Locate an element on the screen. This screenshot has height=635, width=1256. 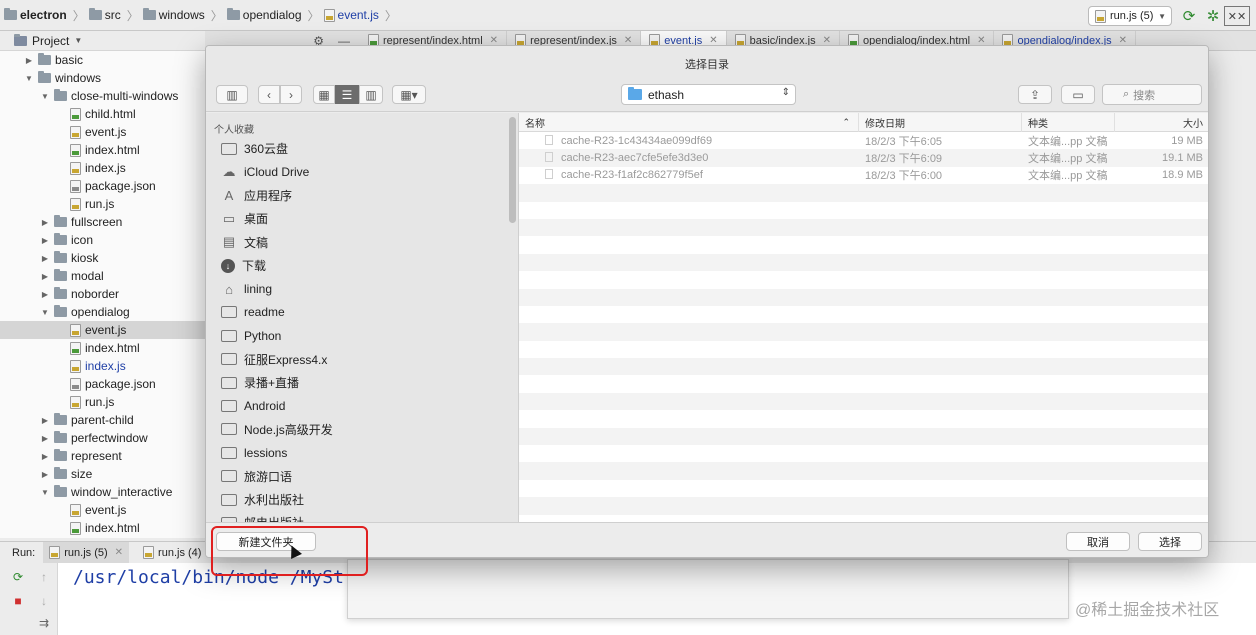
sidebar-item: ▤ 文稿 is located at coordinates (362, 242).